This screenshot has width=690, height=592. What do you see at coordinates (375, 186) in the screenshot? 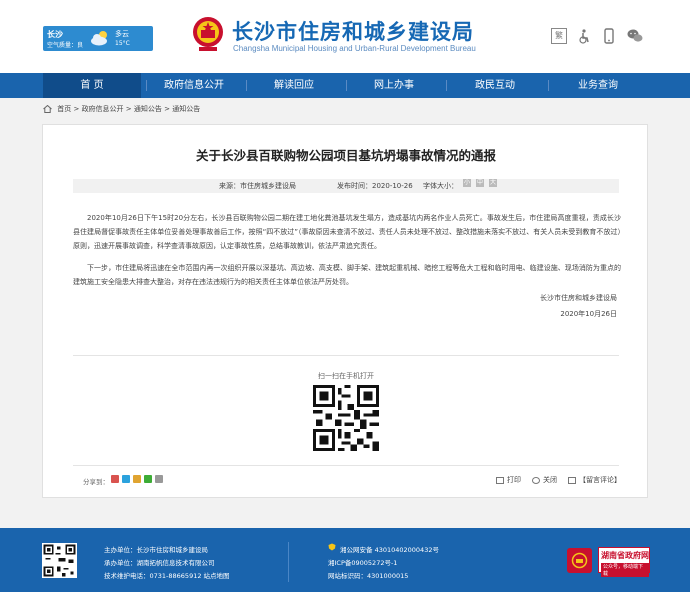
I see `article-date: 发布时间：2020-10-26` at bounding box center [375, 186].